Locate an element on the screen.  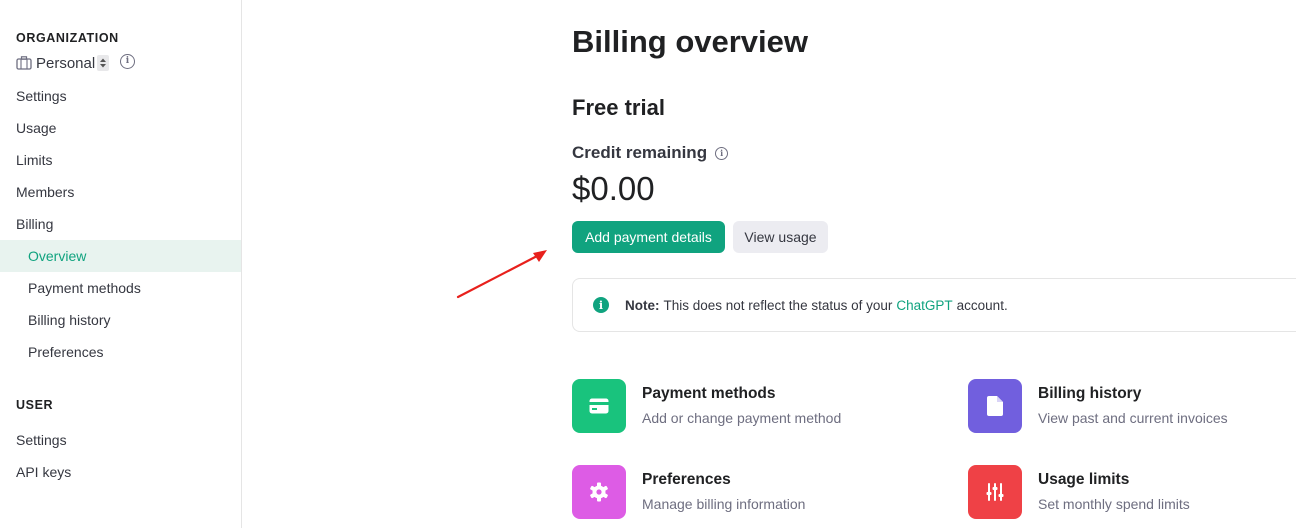
credit-label: Credit remaining i is located at coordinates (650, 153).